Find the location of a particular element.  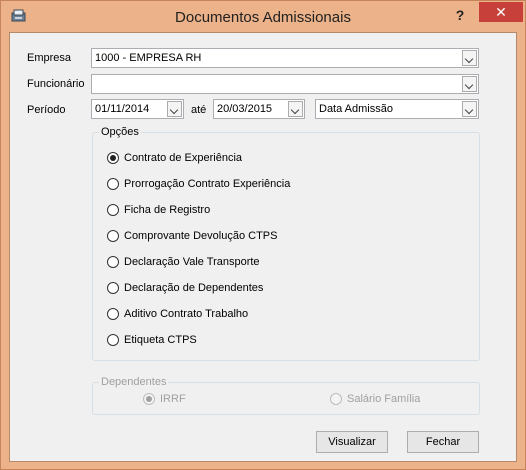

periodo-end-date: 20/03/2015 is located at coordinates (259, 109).